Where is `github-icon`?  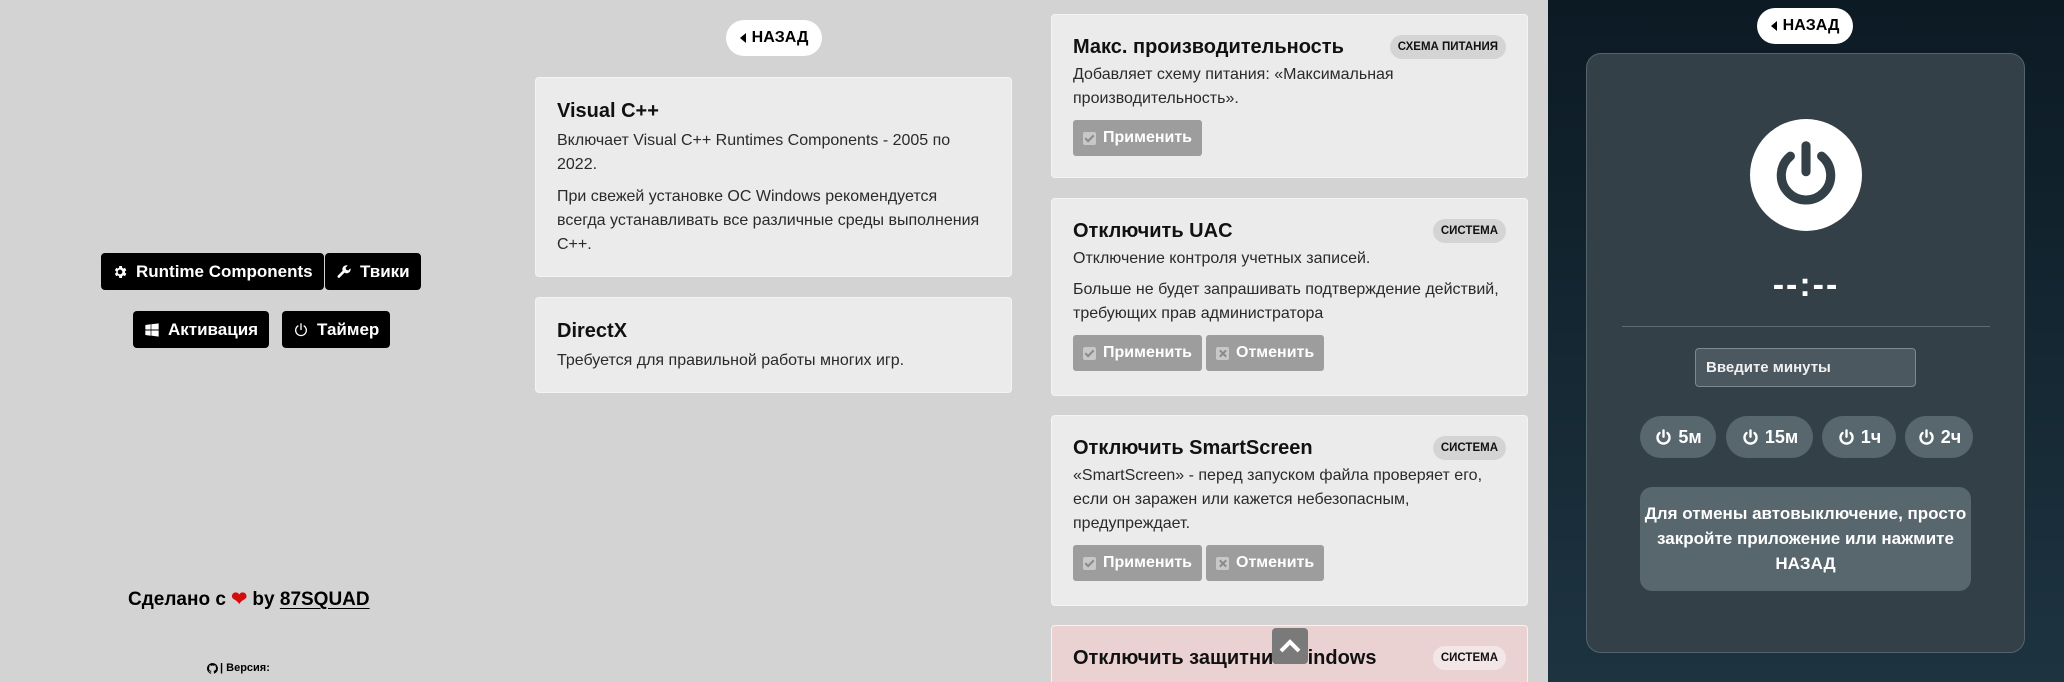
github-icon is located at coordinates (212, 668).